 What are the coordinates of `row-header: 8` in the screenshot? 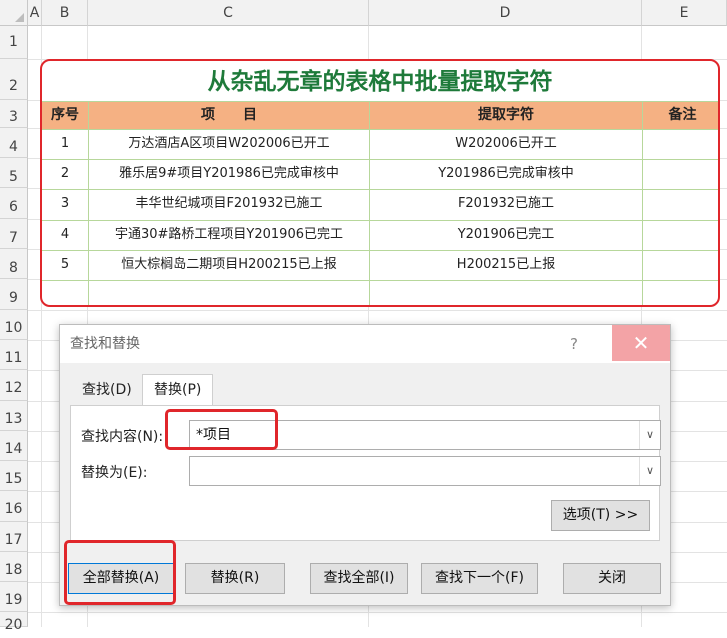 It's located at (14, 264).